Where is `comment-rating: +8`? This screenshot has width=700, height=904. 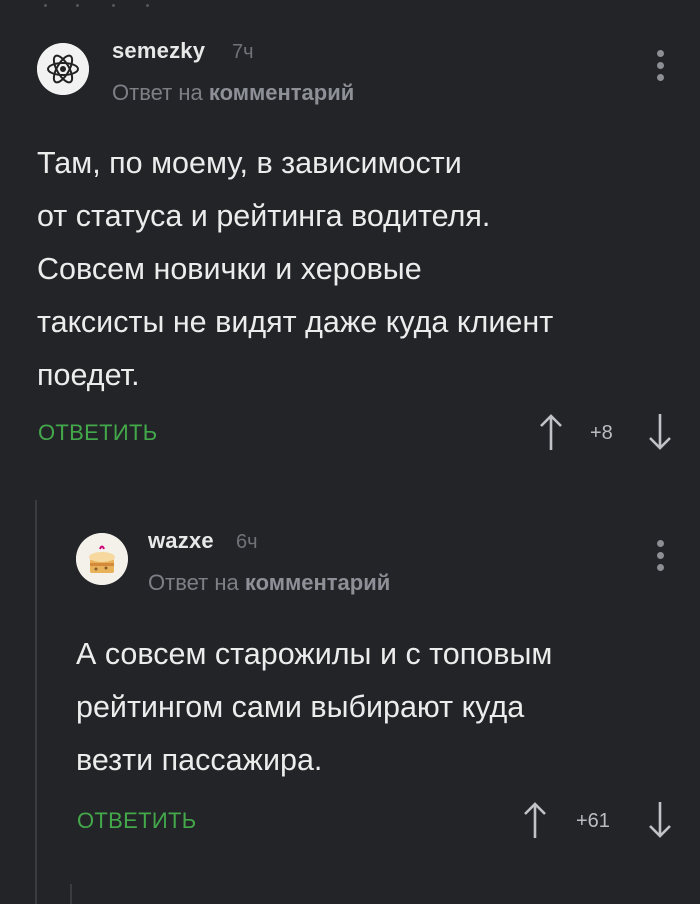
comment-rating: +8 is located at coordinates (601, 433).